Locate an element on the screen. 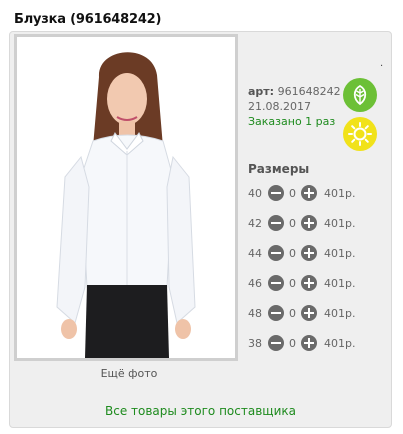 Image resolution: width=403 pixels, height=434 pixels. supplier-products-link: Все товары этого поставщика is located at coordinates (200, 411).